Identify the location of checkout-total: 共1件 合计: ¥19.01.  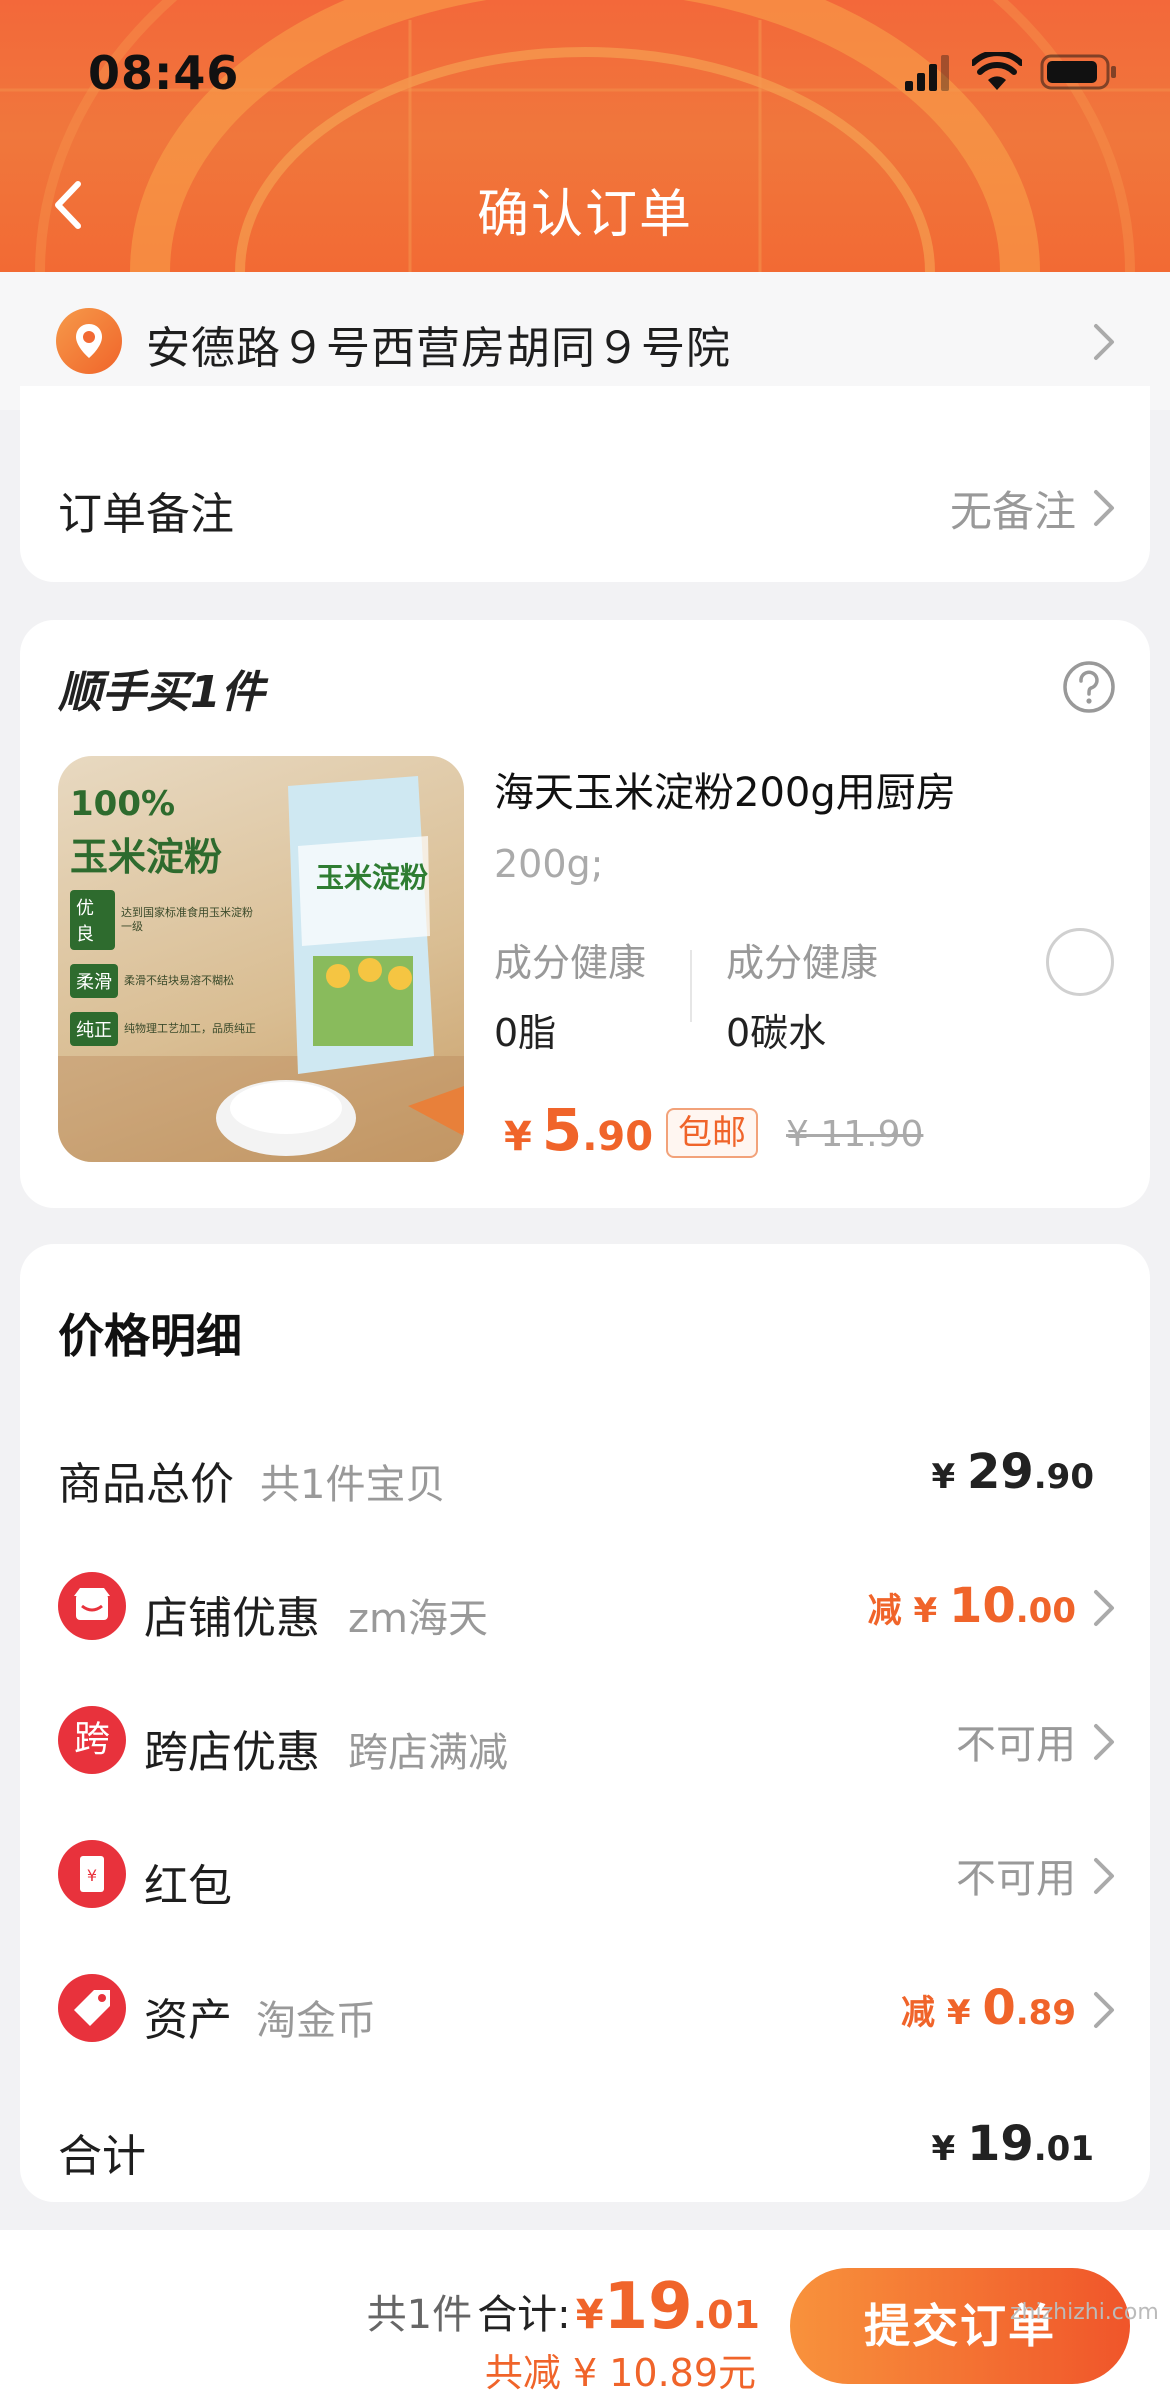
(563, 2307).